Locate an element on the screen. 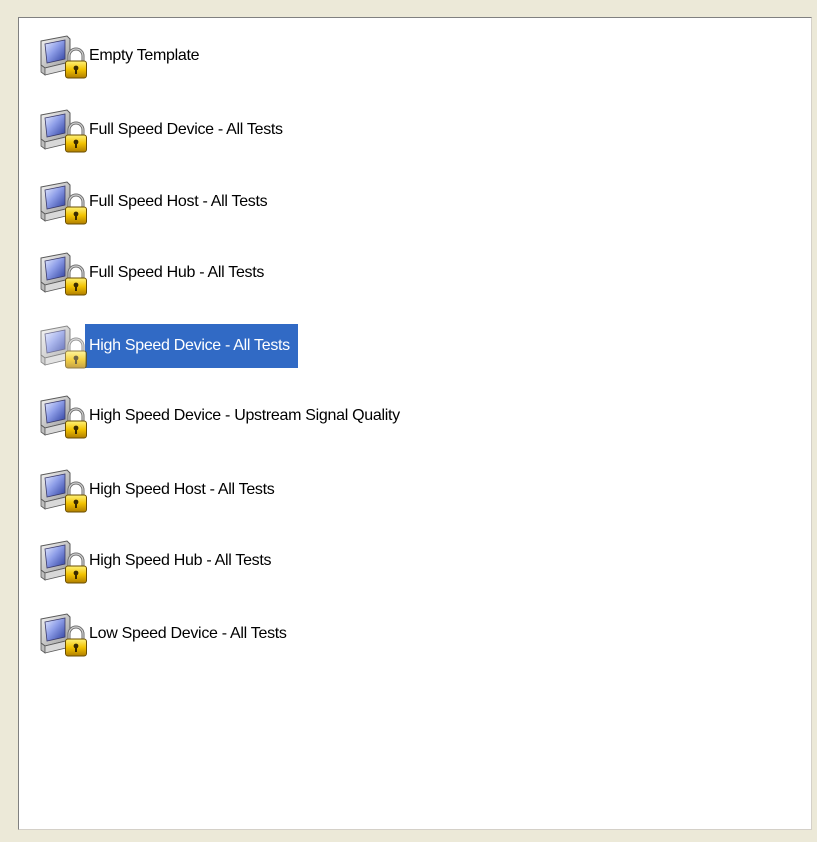  list-item-label: High Speed Hub - All Tests is located at coordinates (180, 560).